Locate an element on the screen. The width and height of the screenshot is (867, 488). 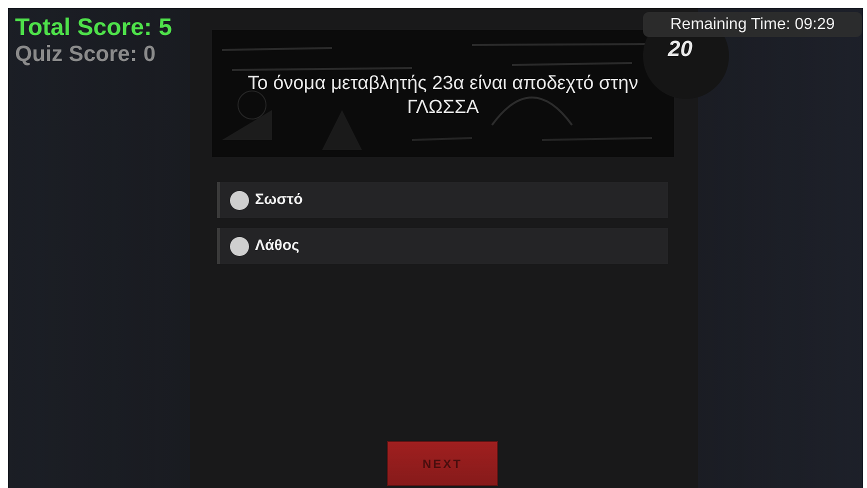
question-text: Το όνομα μεταβλητής 23α είναι αποδεχτό στην ΓΛΩΣΣΑ is located at coordinates (443, 96).